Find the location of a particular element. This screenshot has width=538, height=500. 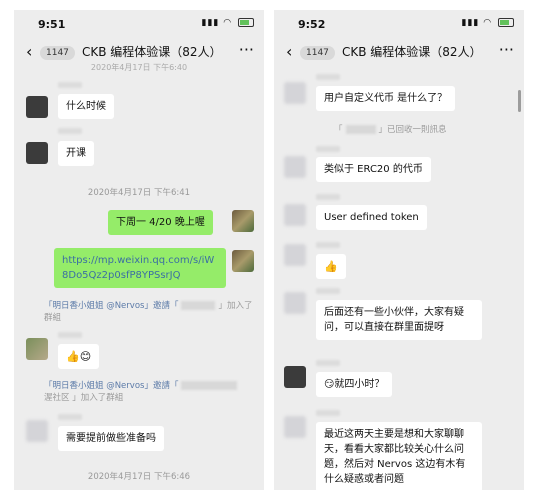

message-bubble: 需要提前做些准备吗 is located at coordinates (111, 438).